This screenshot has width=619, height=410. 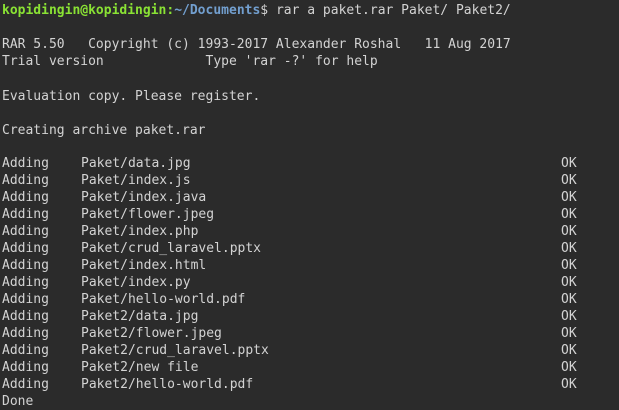 I want to click on entry-file: Paket/crud_laravel.pptx, so click(x=171, y=248).